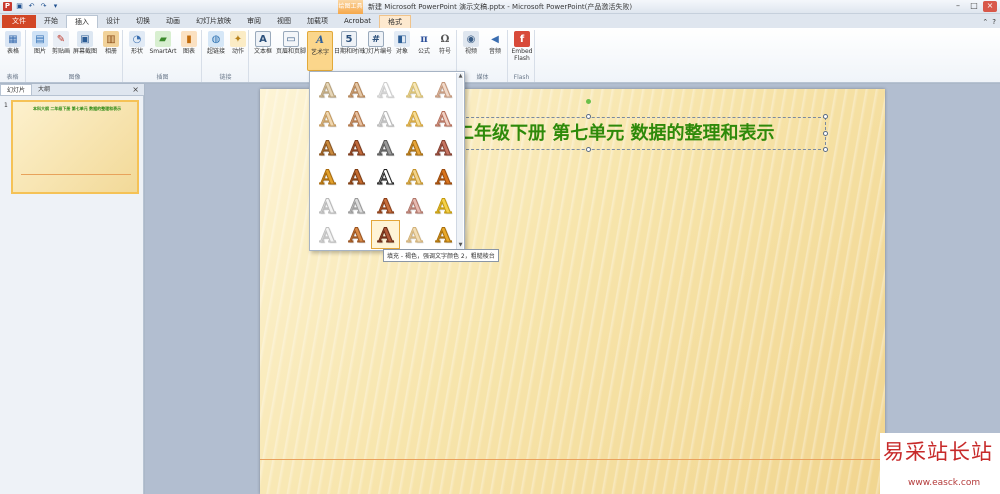 The image size is (1000, 494). What do you see at coordinates (55, 6) in the screenshot?
I see `customize-qat-icon: ▾` at bounding box center [55, 6].